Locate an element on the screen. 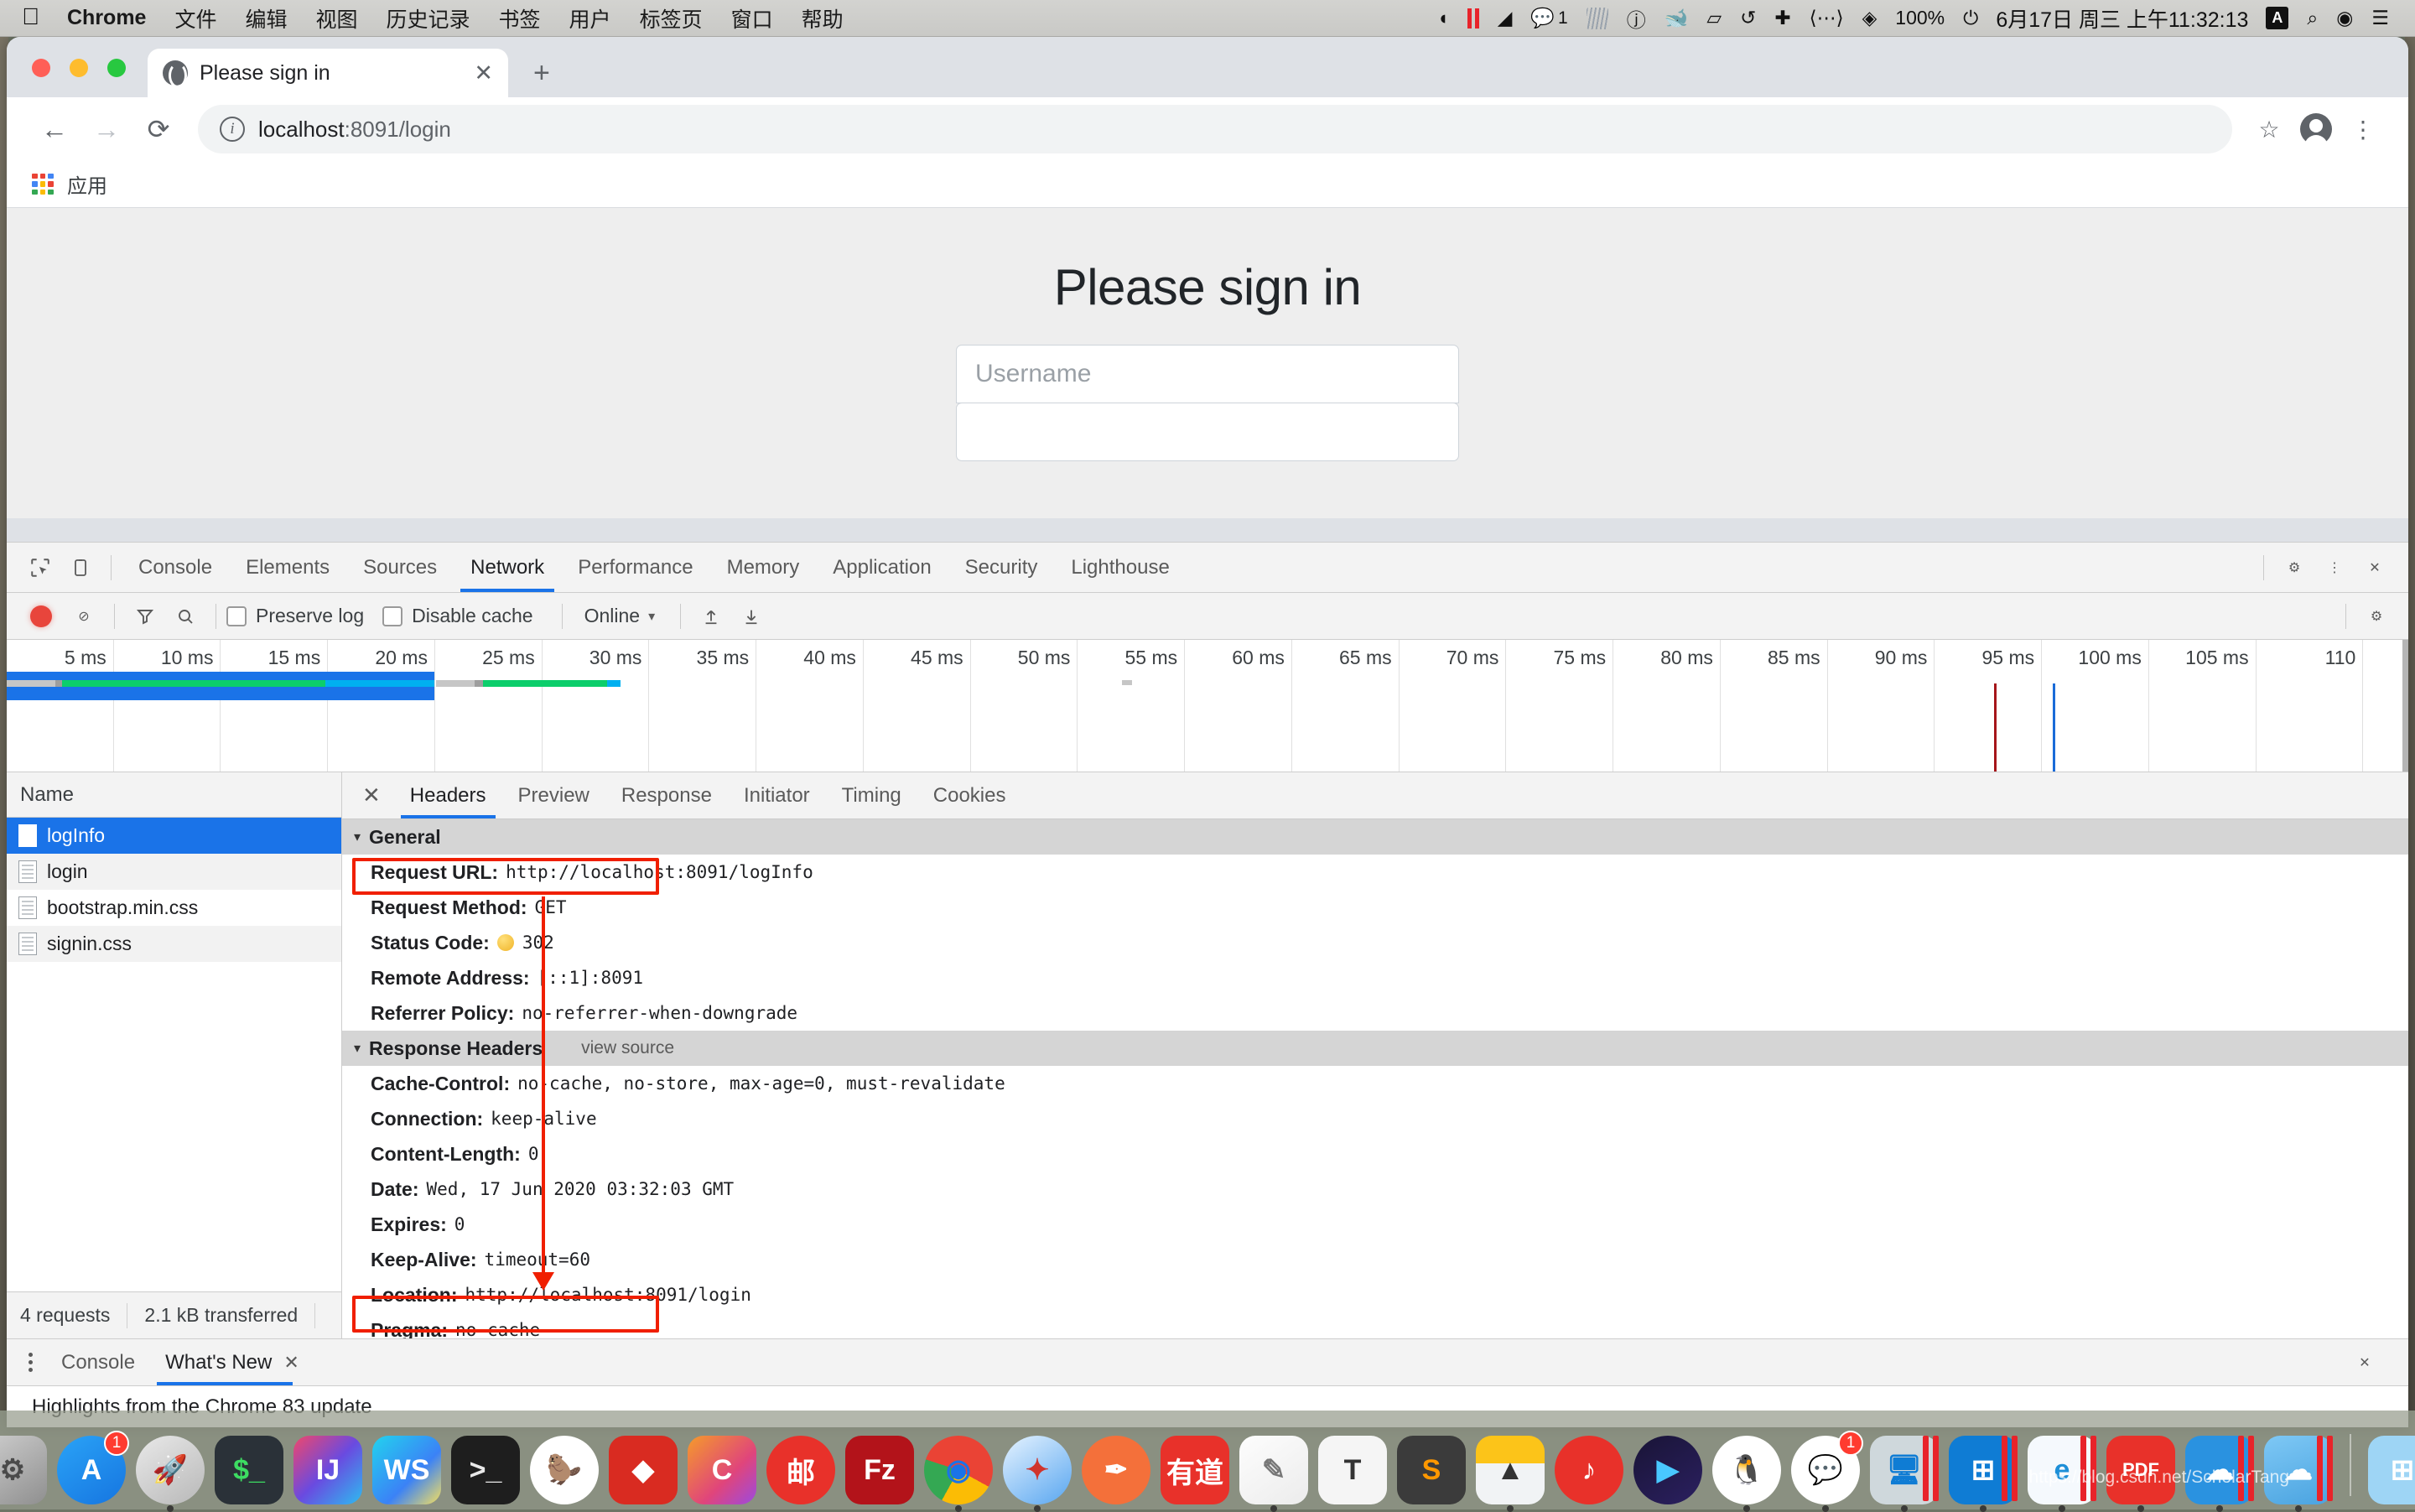 This screenshot has height=1512, width=2415. dock-item-safari: ✦ is located at coordinates (1037, 1468).